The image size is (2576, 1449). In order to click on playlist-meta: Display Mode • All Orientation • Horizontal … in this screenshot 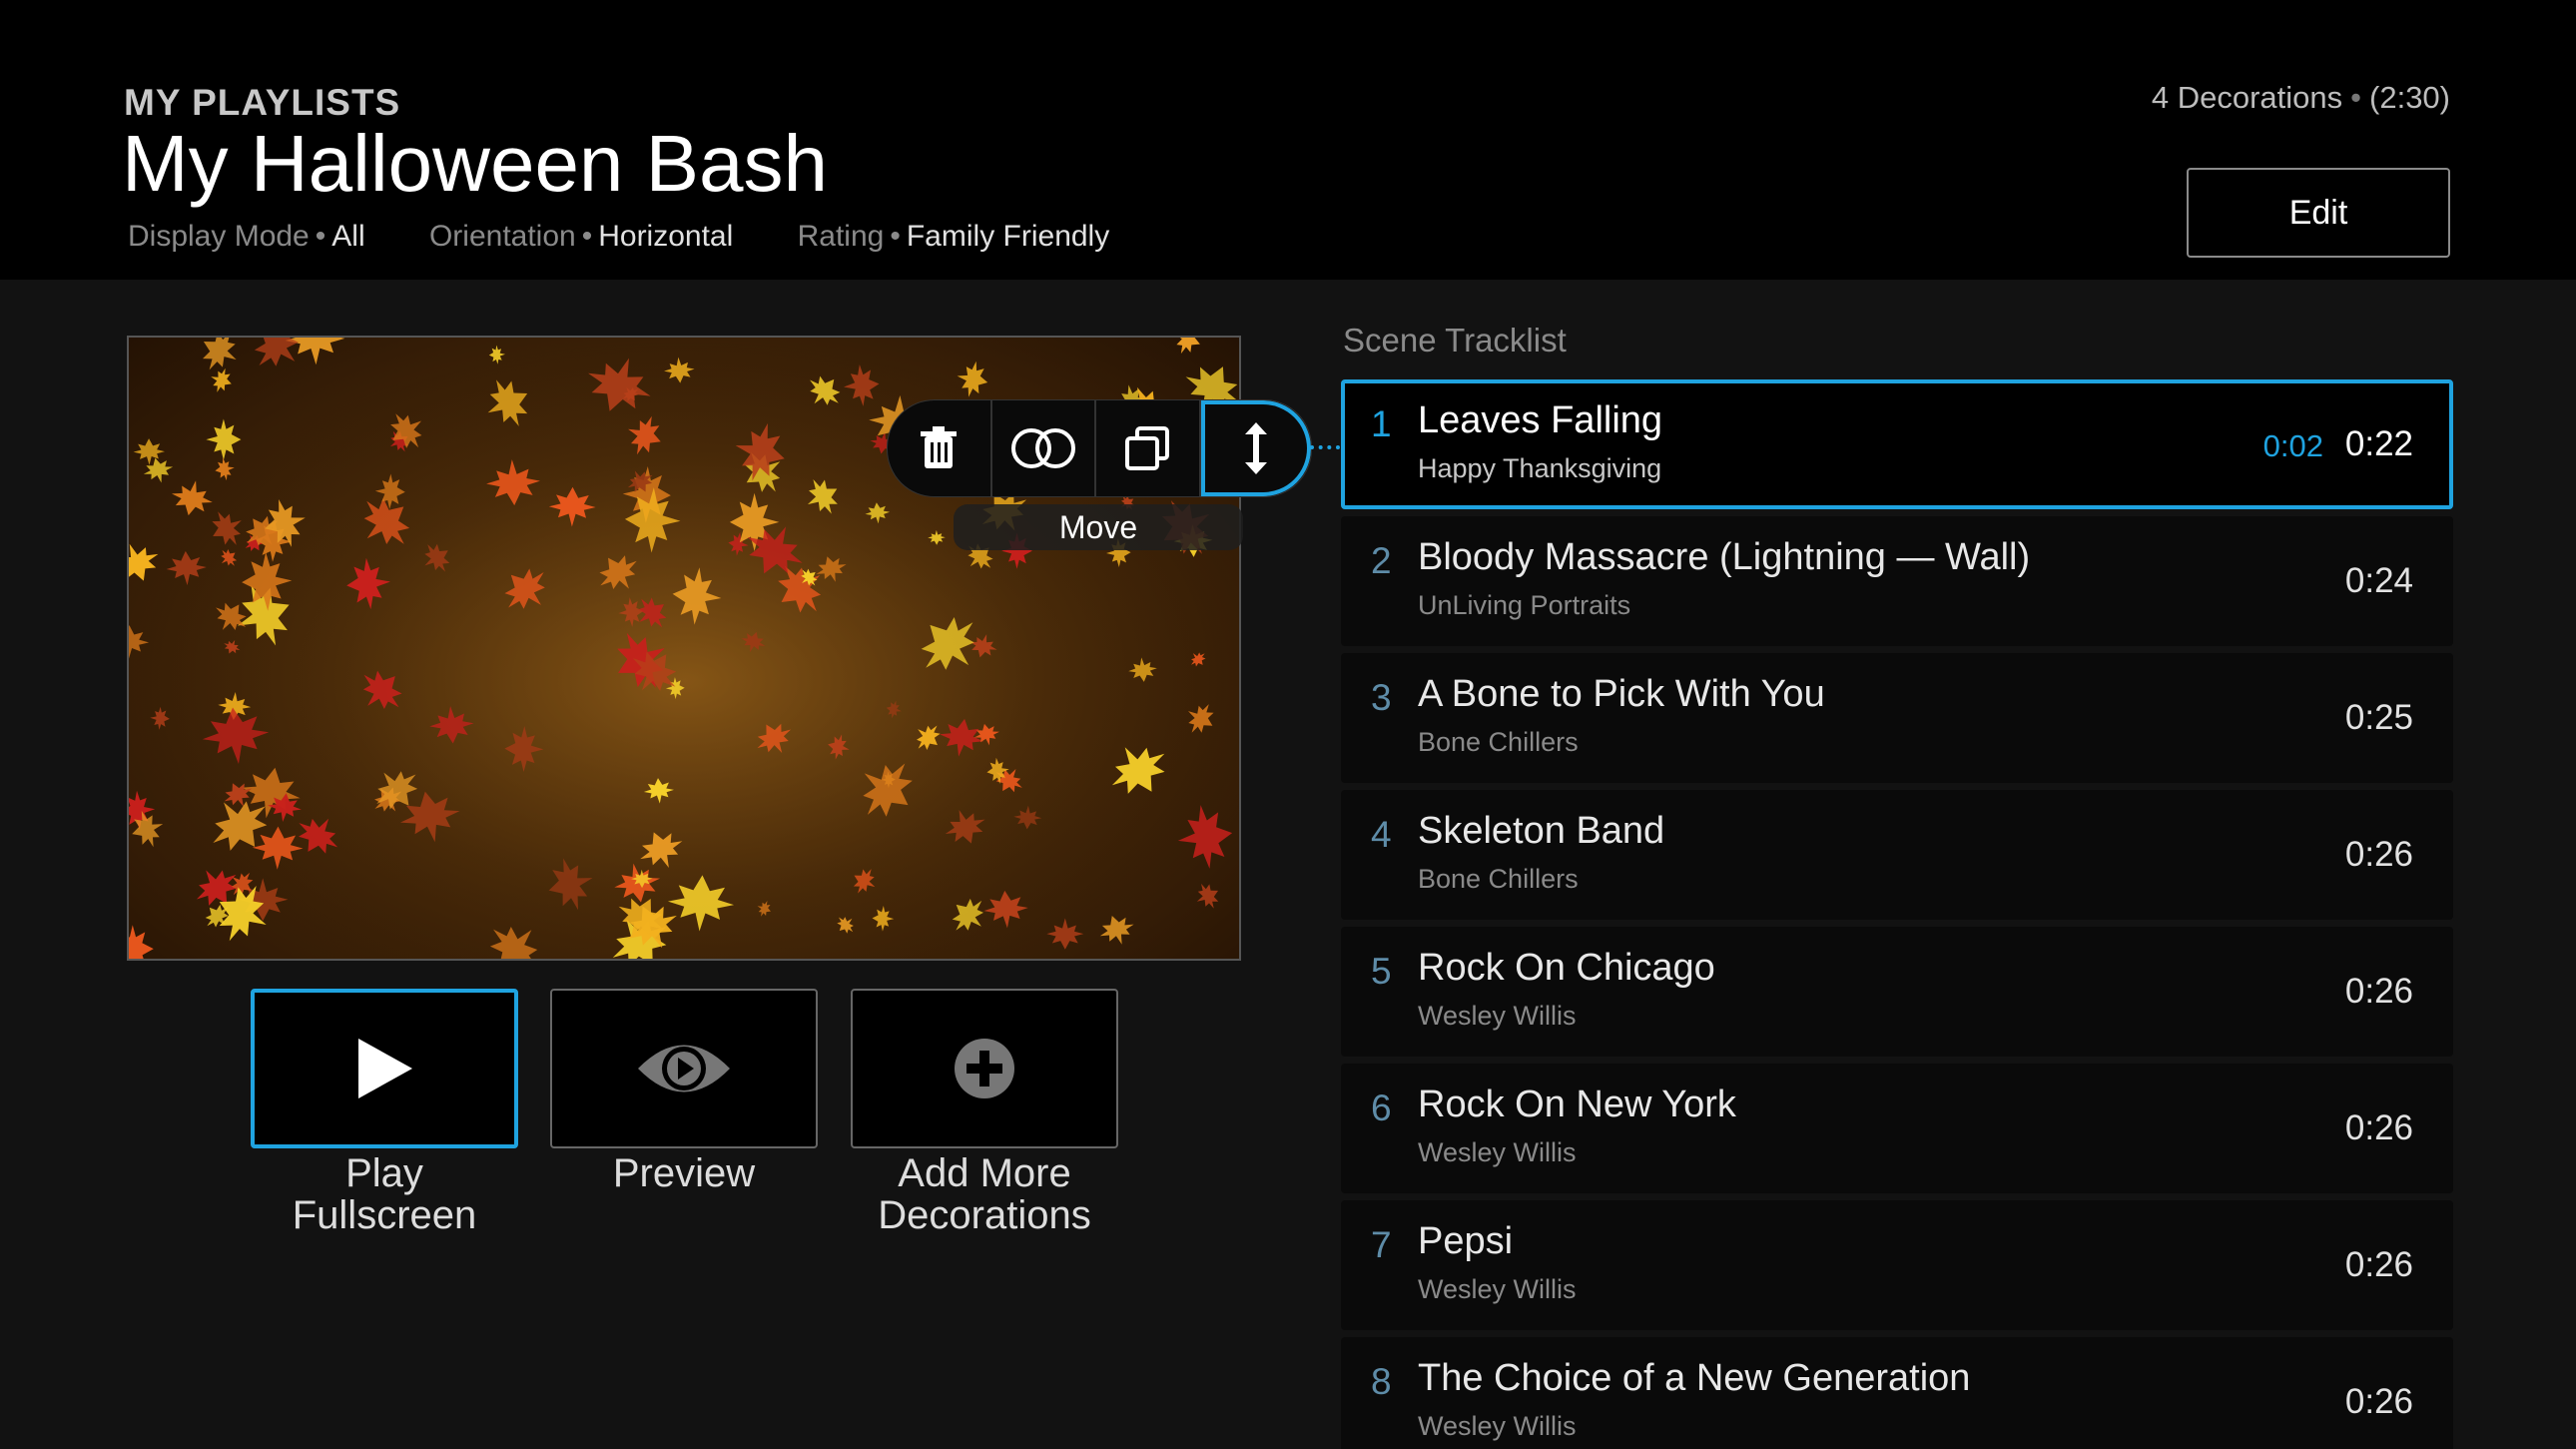, I will do `click(646, 237)`.